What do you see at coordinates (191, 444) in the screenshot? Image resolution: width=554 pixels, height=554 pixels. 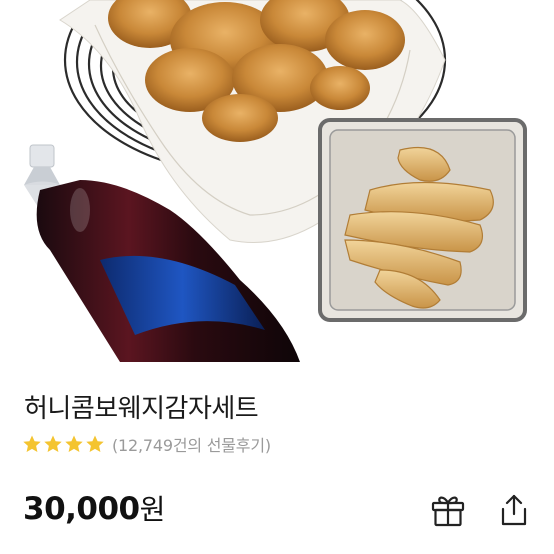 I see `review-count: (12,749건의 선물후기)` at bounding box center [191, 444].